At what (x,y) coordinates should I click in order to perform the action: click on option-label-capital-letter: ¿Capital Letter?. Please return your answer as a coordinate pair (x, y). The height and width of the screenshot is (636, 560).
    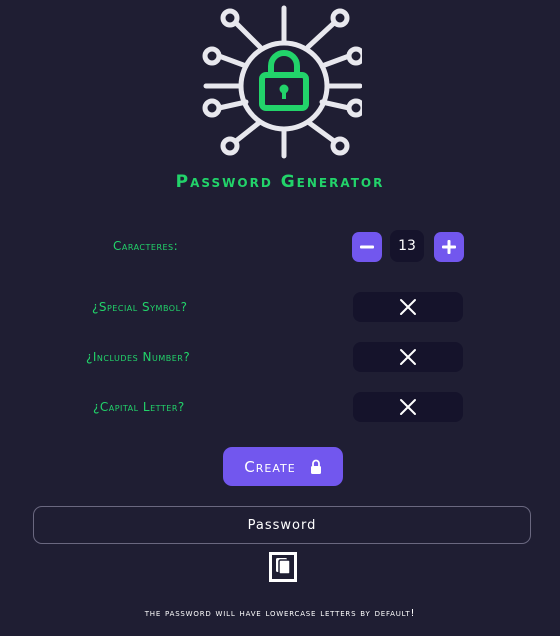
    Looking at the image, I should click on (139, 407).